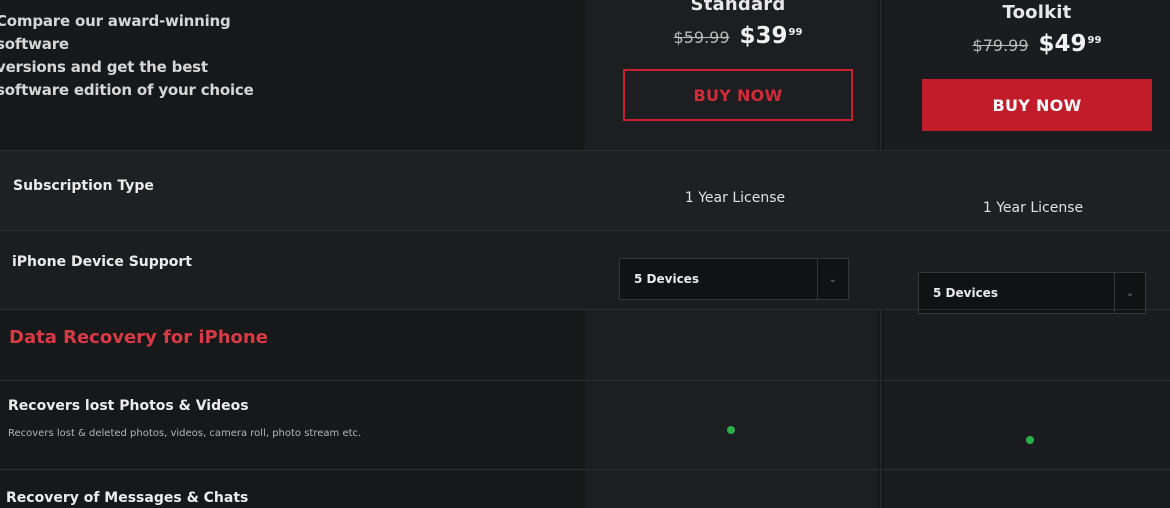 This screenshot has height=508, width=1170. Describe the element at coordinates (1062, 44) in the screenshot. I see `new-price-main: $49` at that location.